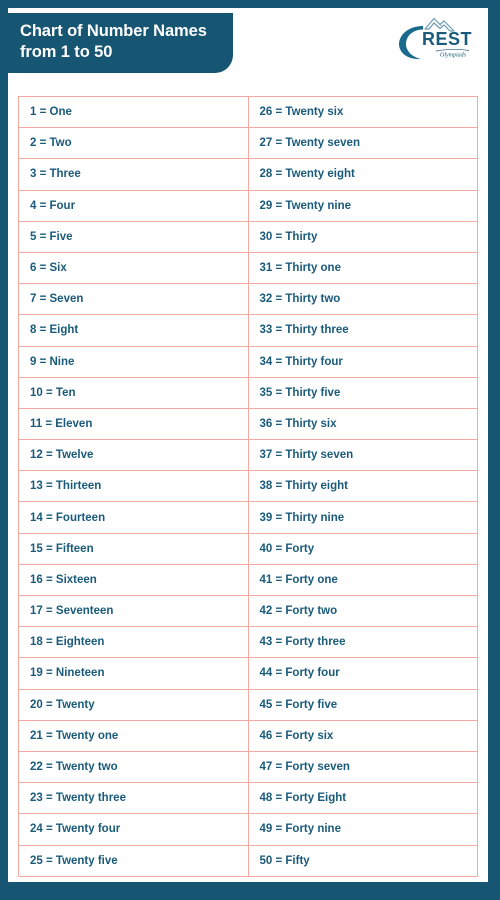  I want to click on number-name-cell: 32 = Thirty two, so click(362, 299).